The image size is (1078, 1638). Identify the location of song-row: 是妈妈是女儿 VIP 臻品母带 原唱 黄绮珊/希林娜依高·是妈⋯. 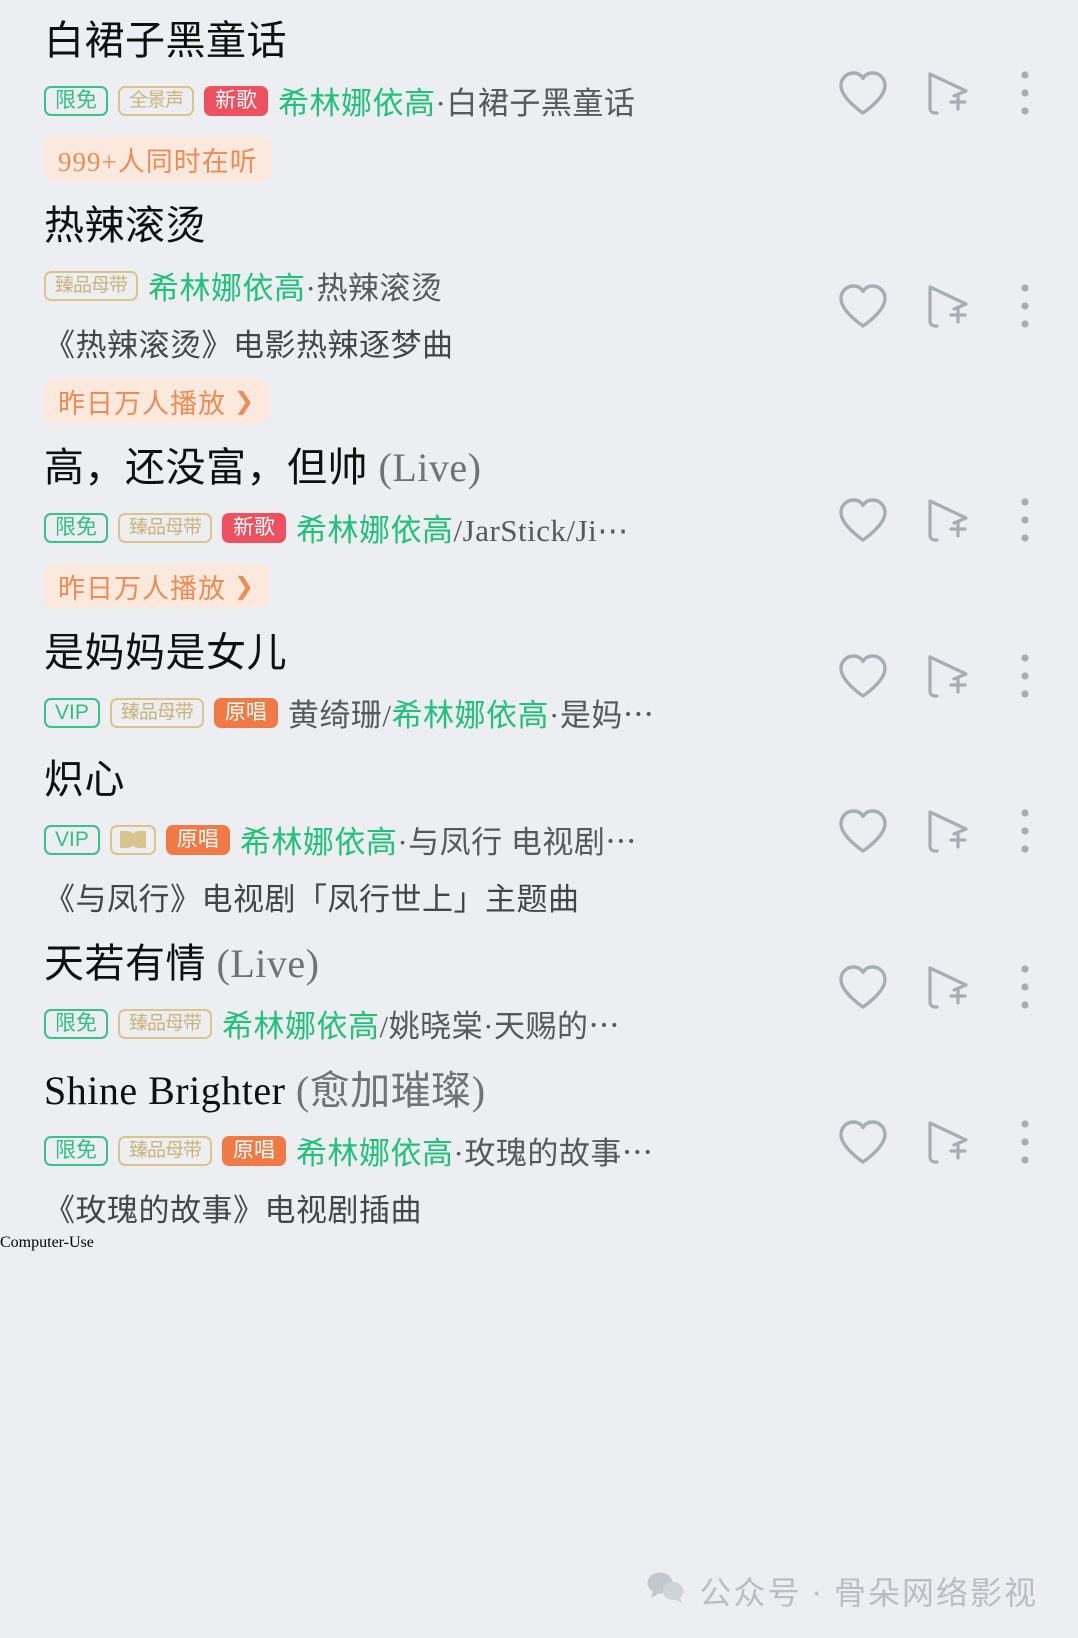
(539, 675).